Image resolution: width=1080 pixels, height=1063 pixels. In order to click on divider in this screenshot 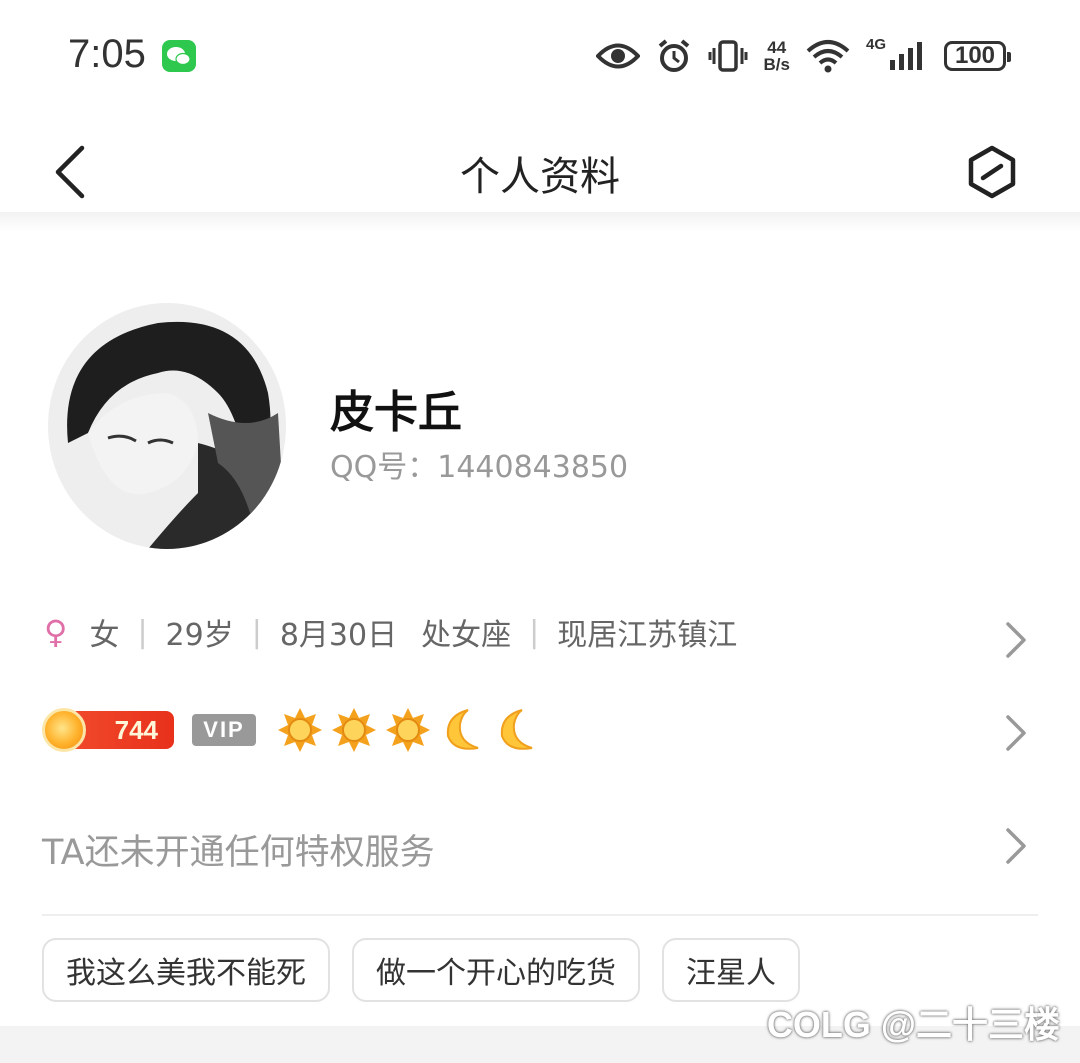, I will do `click(540, 915)`.